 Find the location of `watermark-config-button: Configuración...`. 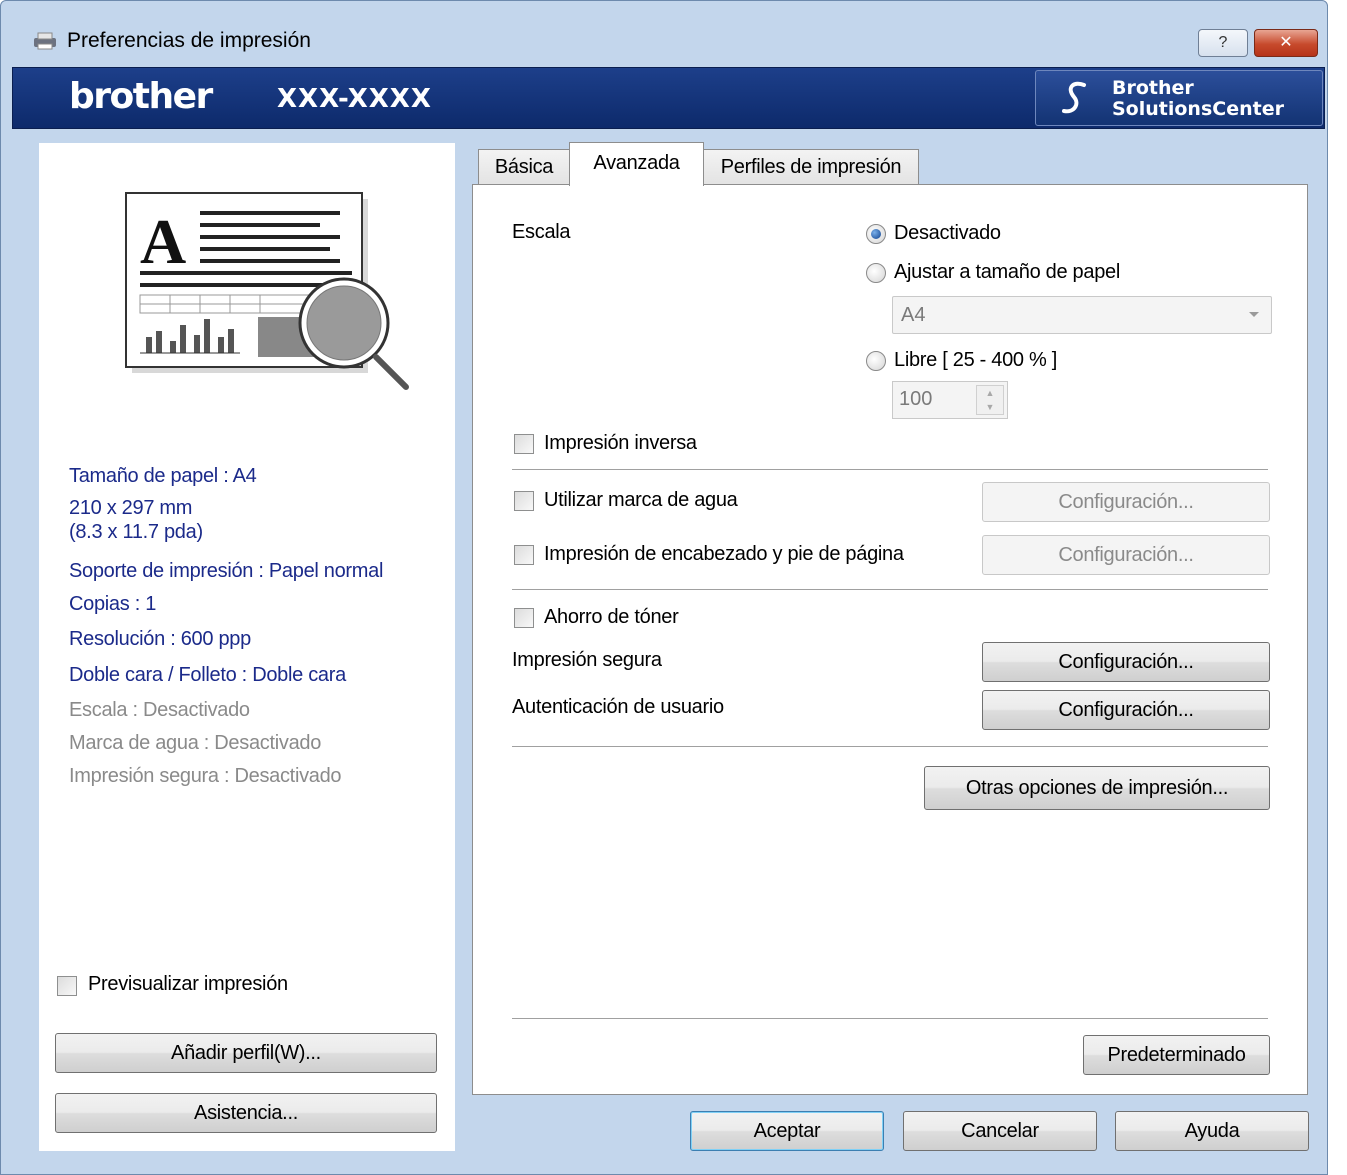

watermark-config-button: Configuración... is located at coordinates (1126, 502).